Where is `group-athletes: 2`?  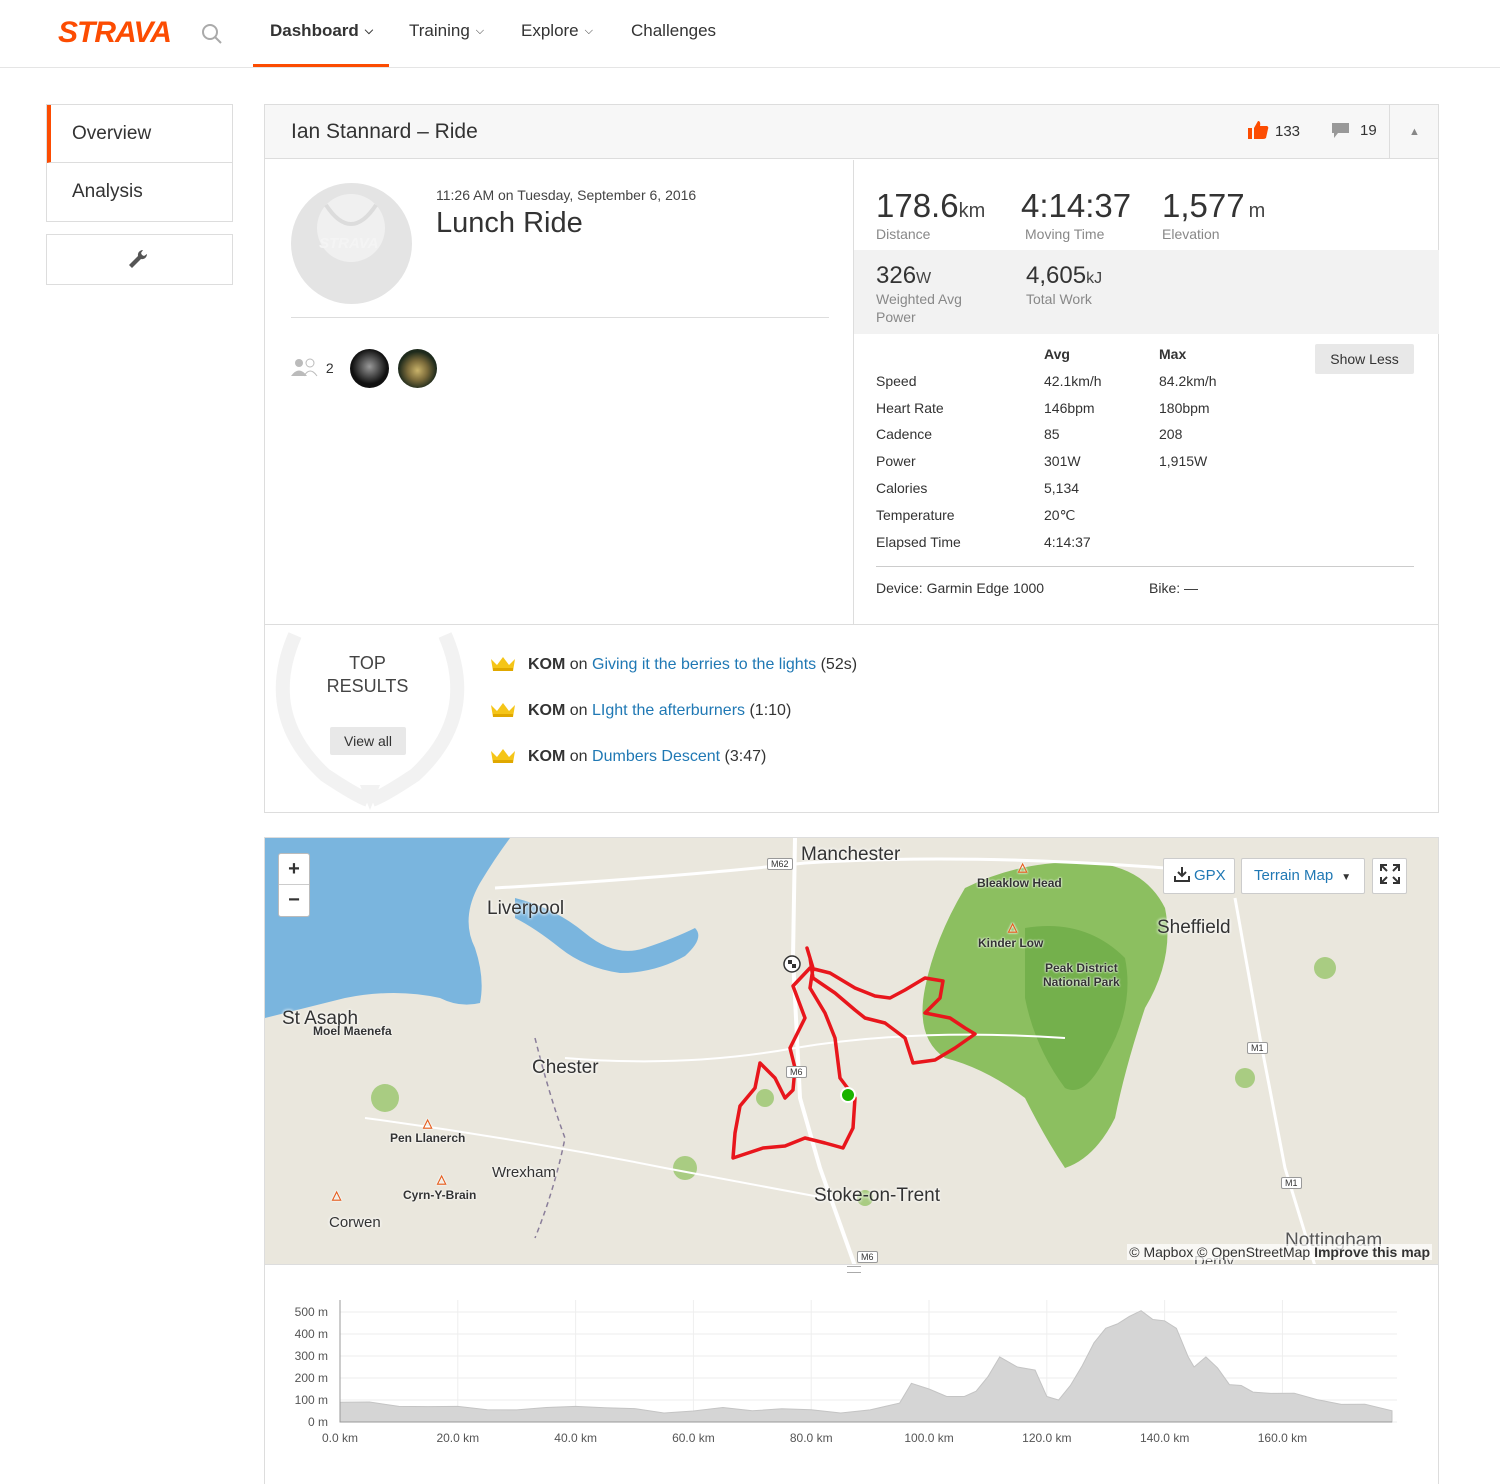 group-athletes: 2 is located at coordinates (312, 367).